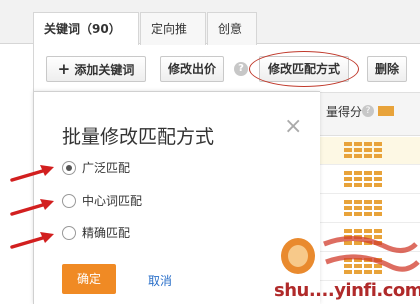 The image size is (420, 304). I want to click on watermark: shu....yinfi.com, so click(347, 266).